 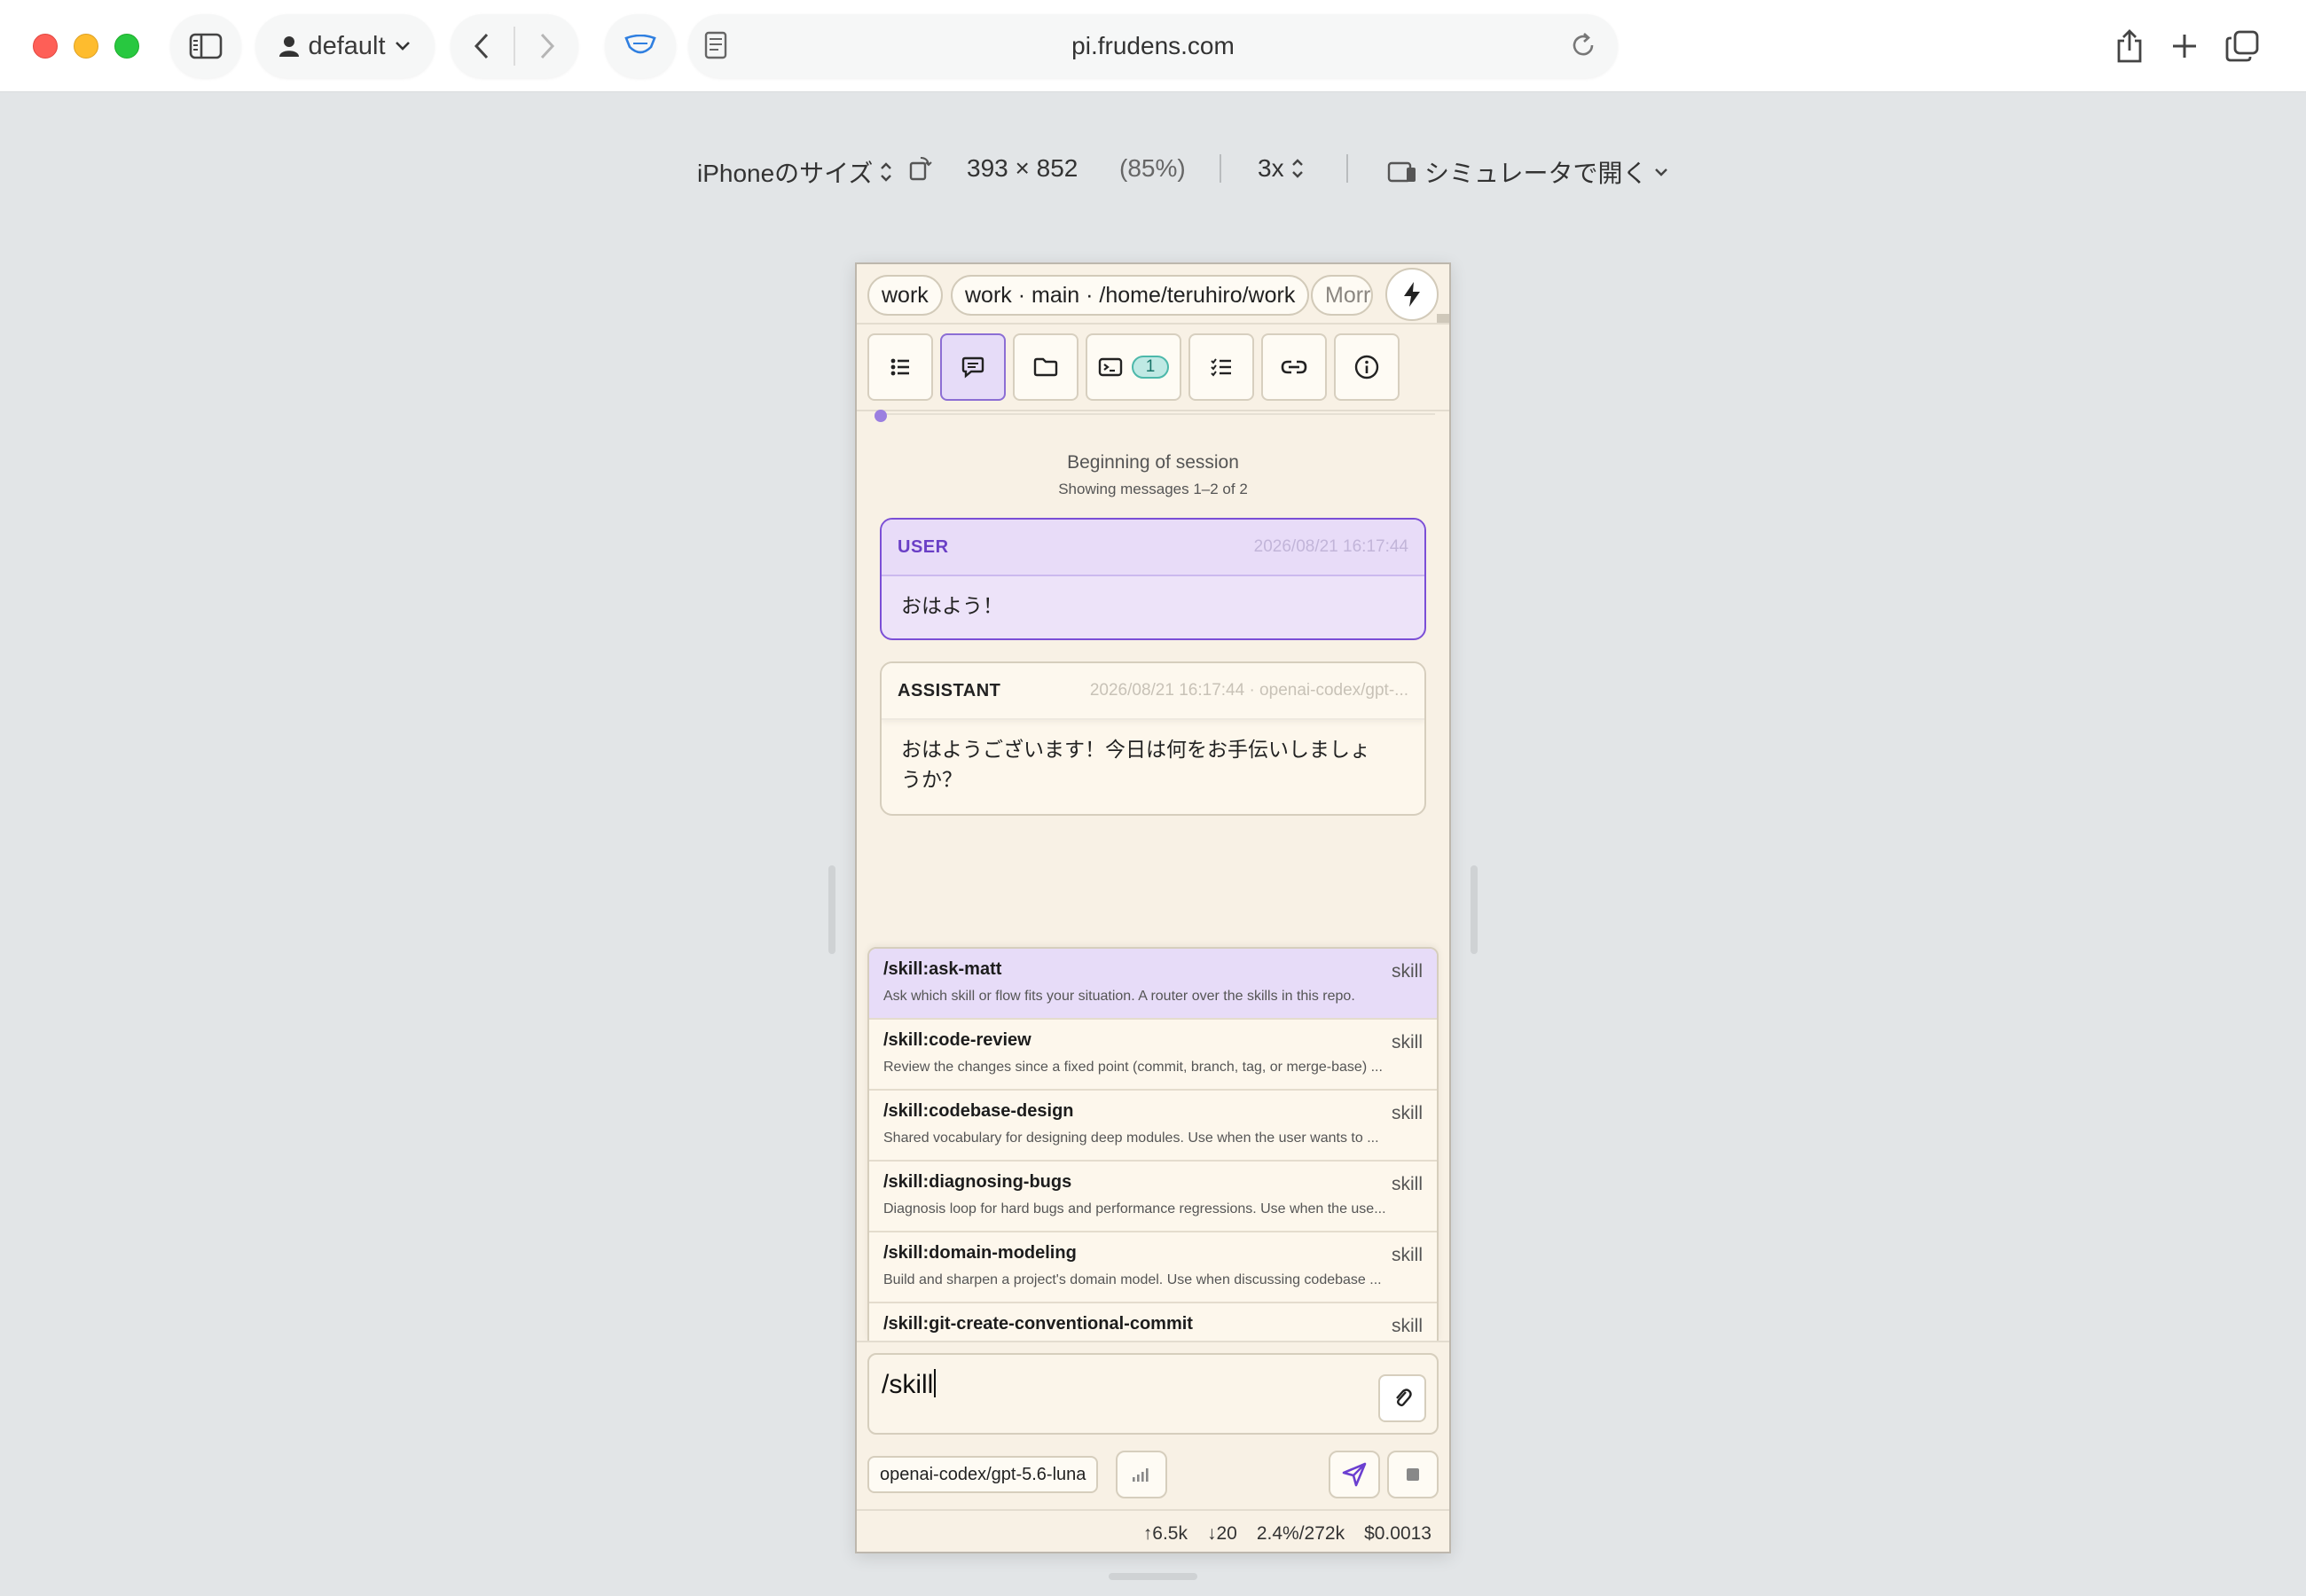 What do you see at coordinates (1130, 296) in the screenshot?
I see `branch-path-chip: work · main · /home/teruhiro/work` at bounding box center [1130, 296].